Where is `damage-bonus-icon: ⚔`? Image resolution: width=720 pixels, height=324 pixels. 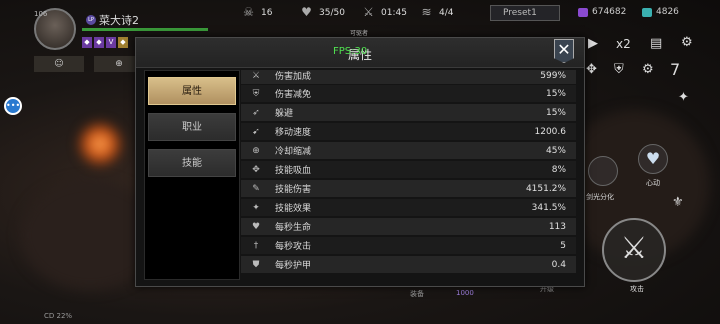 damage-bonus-icon: ⚔ is located at coordinates (256, 75).